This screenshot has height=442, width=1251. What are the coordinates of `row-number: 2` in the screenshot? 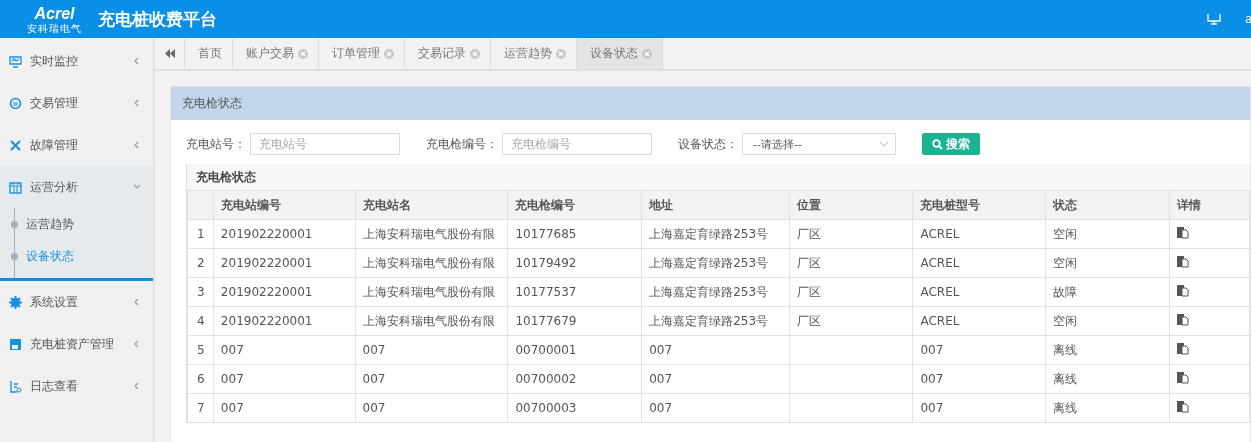 It's located at (200, 263).